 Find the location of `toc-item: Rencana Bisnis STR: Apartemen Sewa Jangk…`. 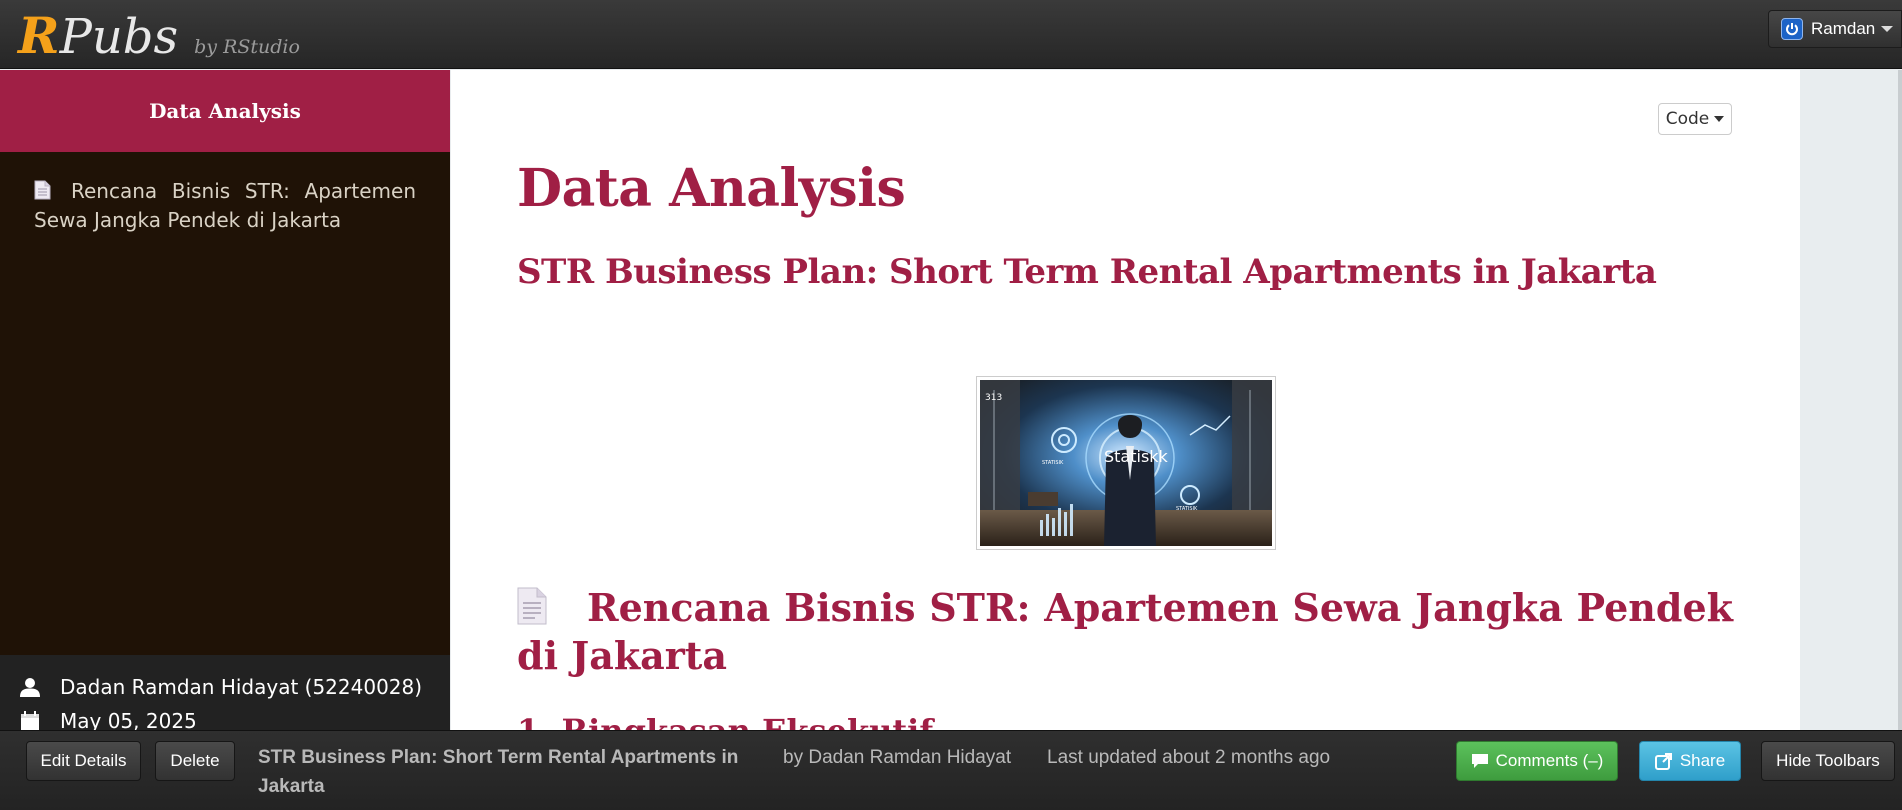

toc-item: Rencana Bisnis STR: Apartemen Sewa Jangk… is located at coordinates (225, 193).